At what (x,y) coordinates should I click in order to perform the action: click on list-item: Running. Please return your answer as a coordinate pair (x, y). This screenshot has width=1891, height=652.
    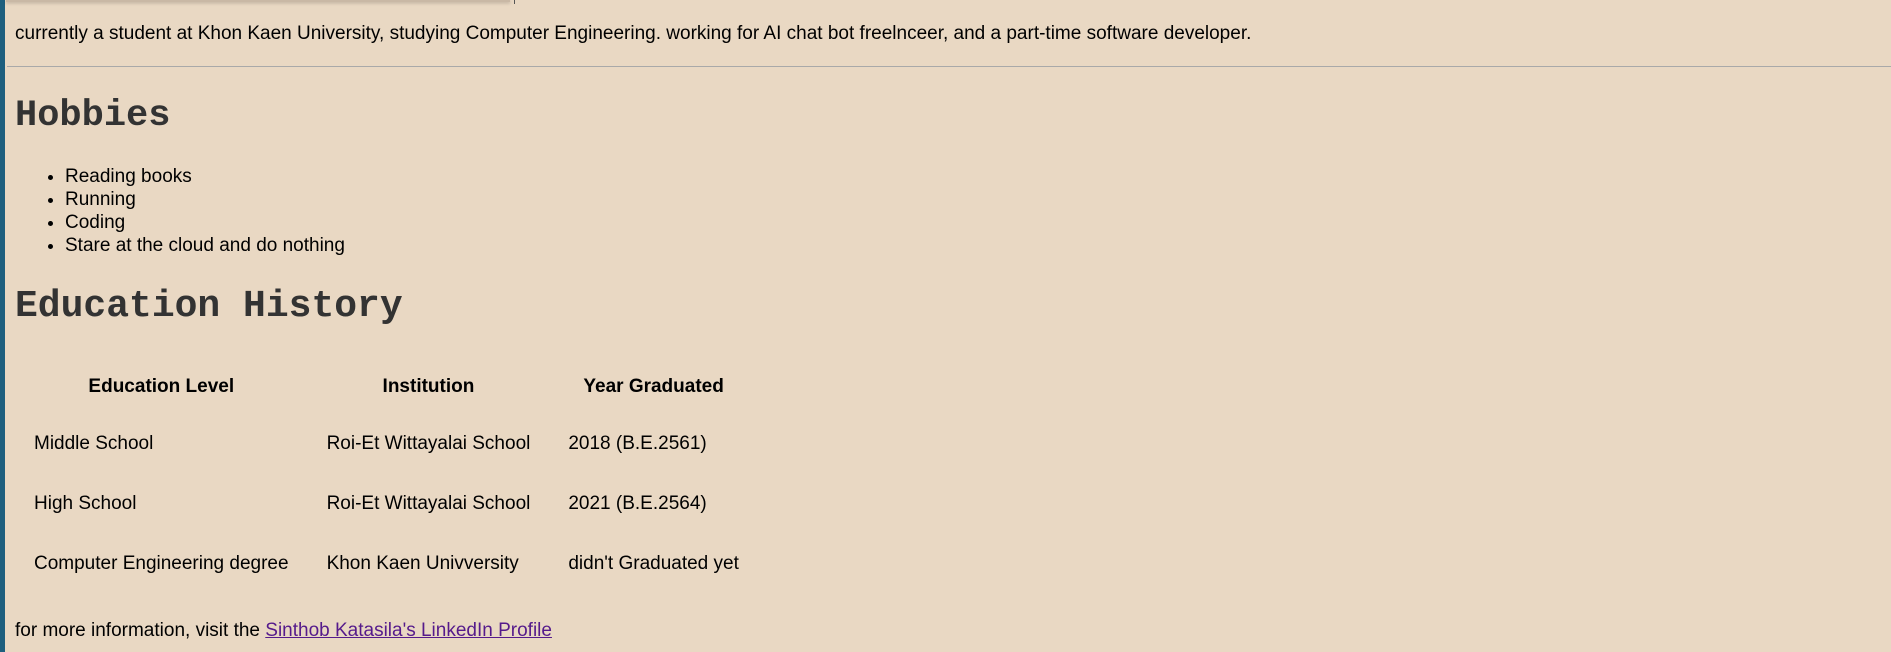
    Looking at the image, I should click on (205, 199).